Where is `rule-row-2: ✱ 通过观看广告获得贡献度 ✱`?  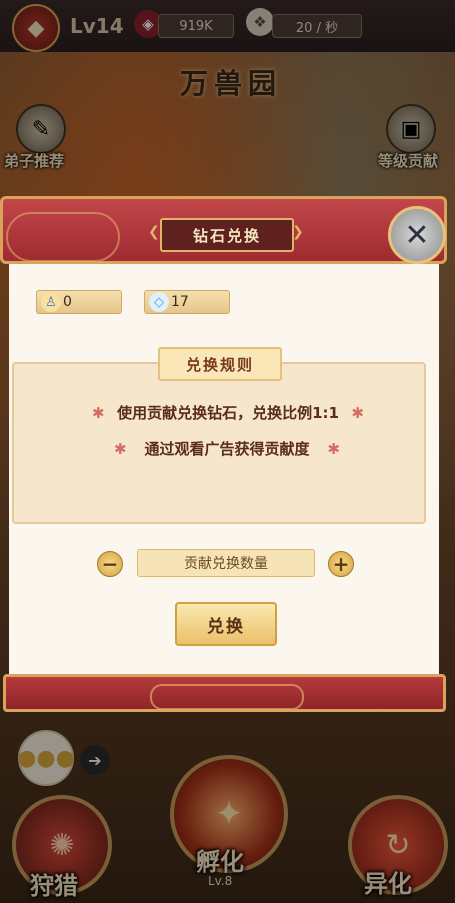
rule-row-2: ✱ 通过观看广告获得贡献度 ✱ is located at coordinates (227, 448).